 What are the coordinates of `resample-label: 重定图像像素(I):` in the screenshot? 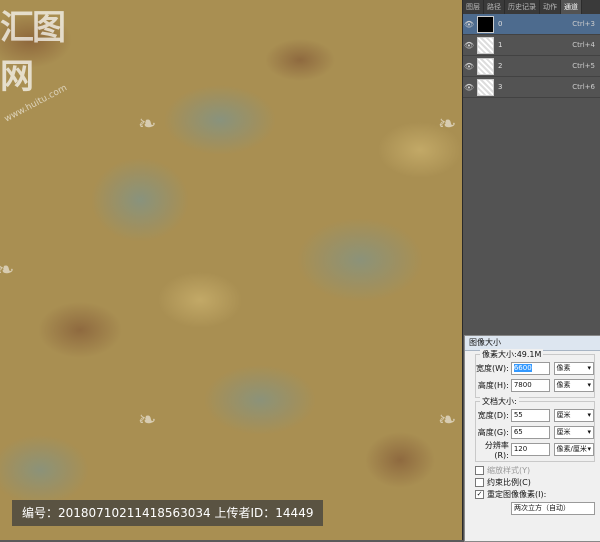 It's located at (517, 494).